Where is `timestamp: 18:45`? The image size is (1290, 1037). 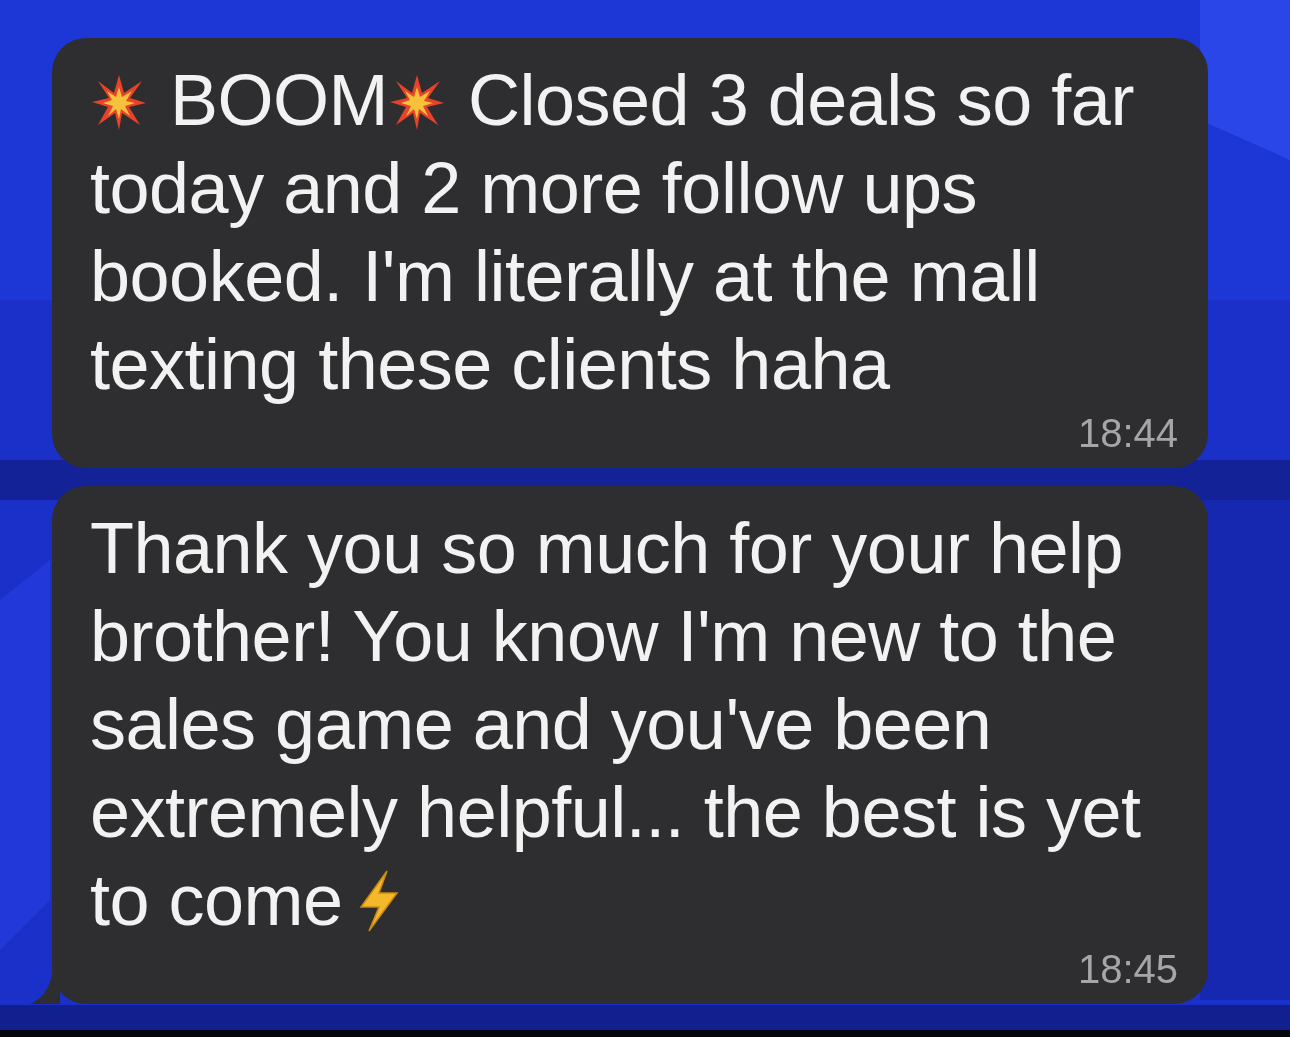 timestamp: 18:45 is located at coordinates (1127, 969).